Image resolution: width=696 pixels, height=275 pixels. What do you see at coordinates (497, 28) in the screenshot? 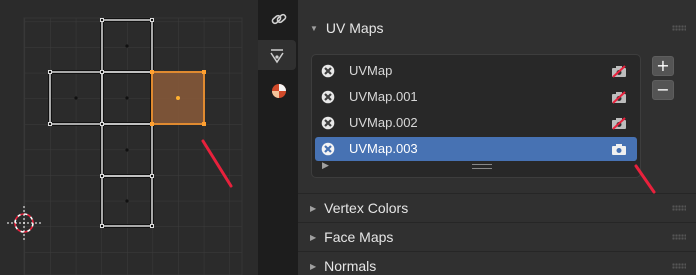
I see `uv-maps-header: ▼ UV Maps` at bounding box center [497, 28].